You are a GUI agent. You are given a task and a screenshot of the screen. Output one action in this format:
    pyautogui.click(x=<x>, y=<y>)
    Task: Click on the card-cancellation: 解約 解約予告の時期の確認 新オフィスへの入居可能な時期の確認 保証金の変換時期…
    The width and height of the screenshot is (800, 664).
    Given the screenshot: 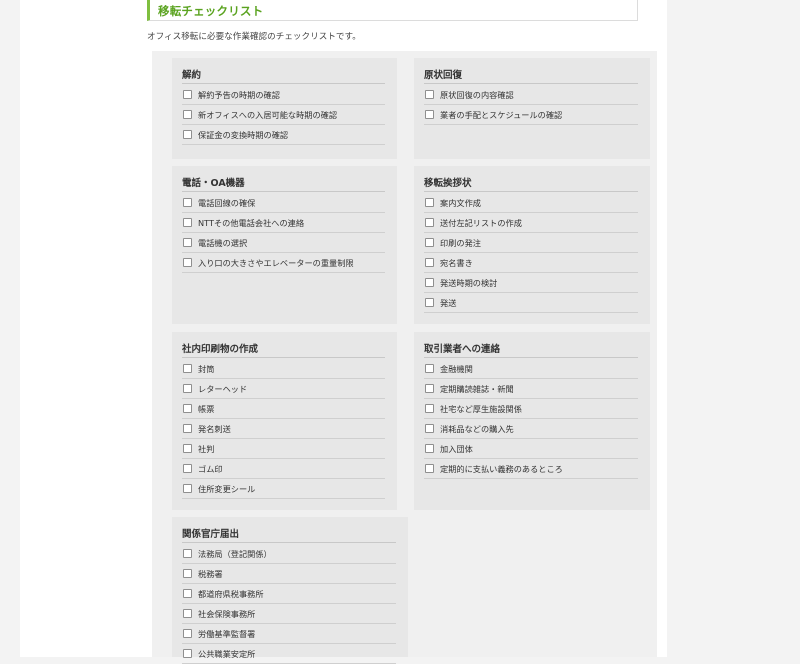 What is the action you would take?
    pyautogui.click(x=284, y=108)
    